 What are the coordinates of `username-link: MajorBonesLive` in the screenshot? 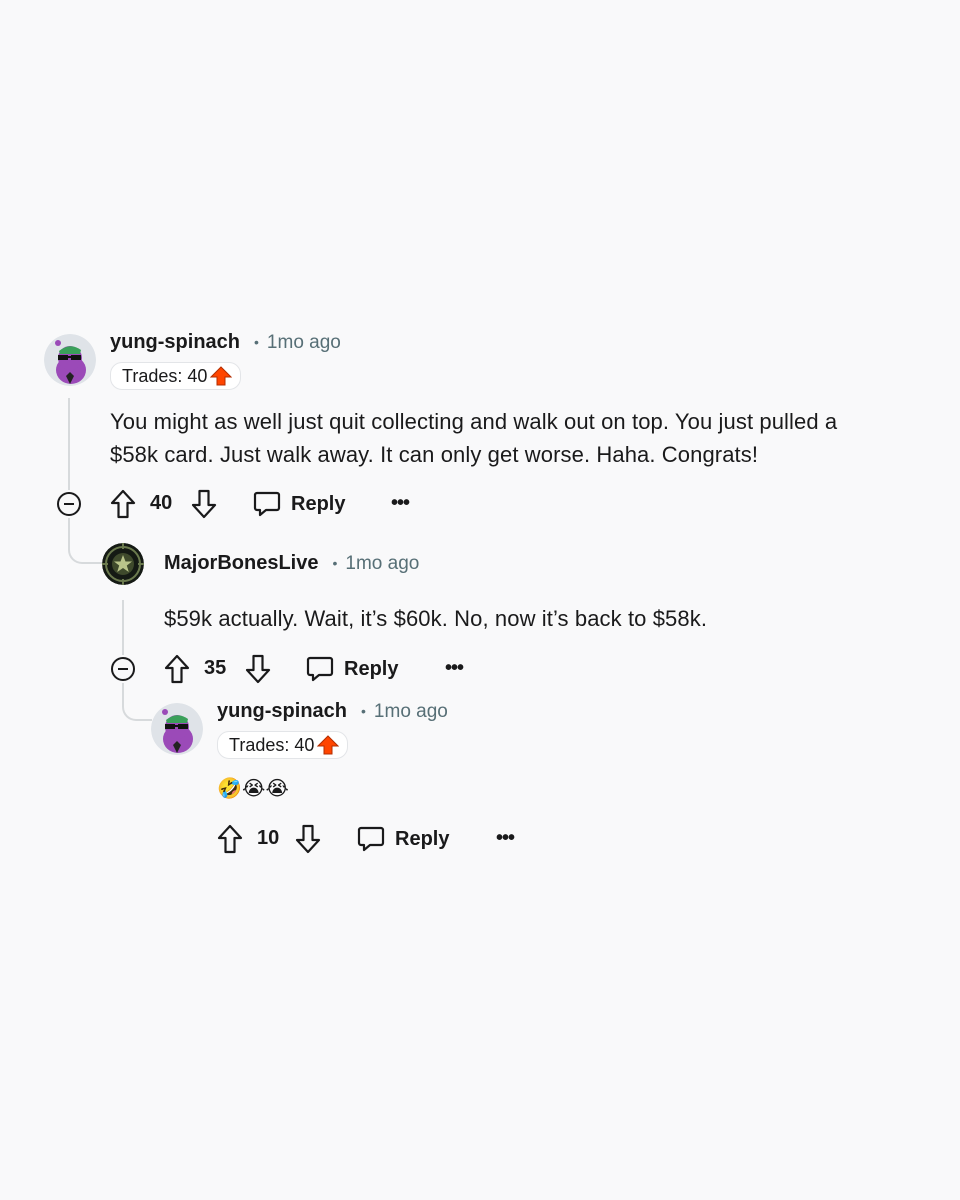 It's located at (241, 563).